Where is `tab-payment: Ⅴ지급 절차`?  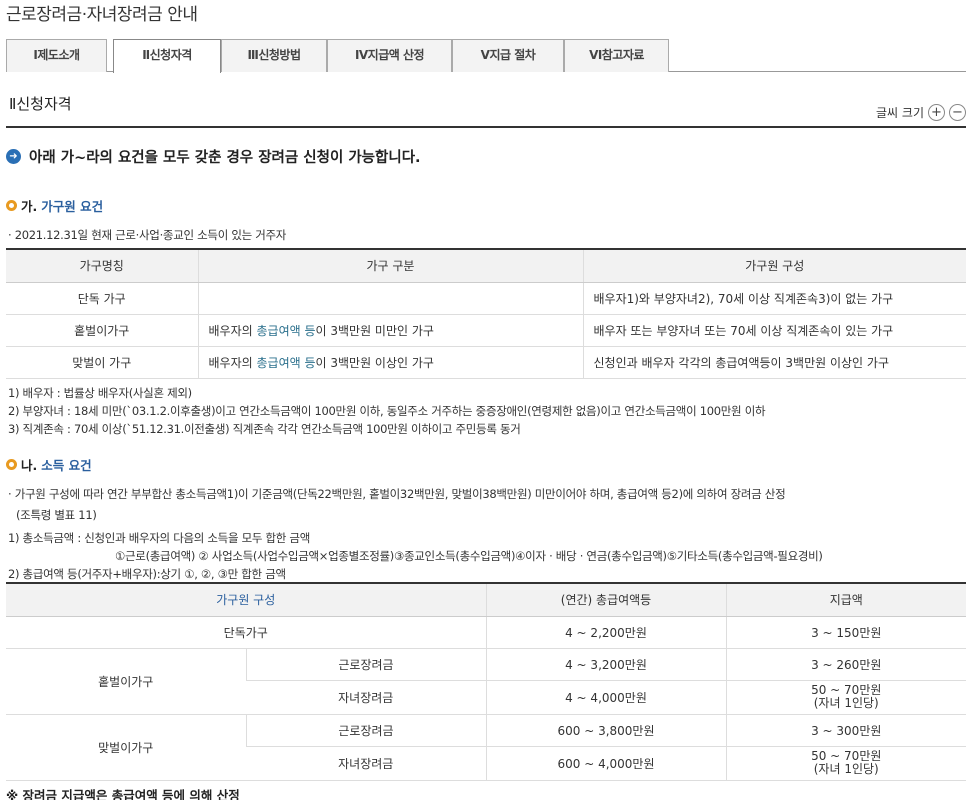
tab-payment: Ⅴ지급 절차 is located at coordinates (508, 55).